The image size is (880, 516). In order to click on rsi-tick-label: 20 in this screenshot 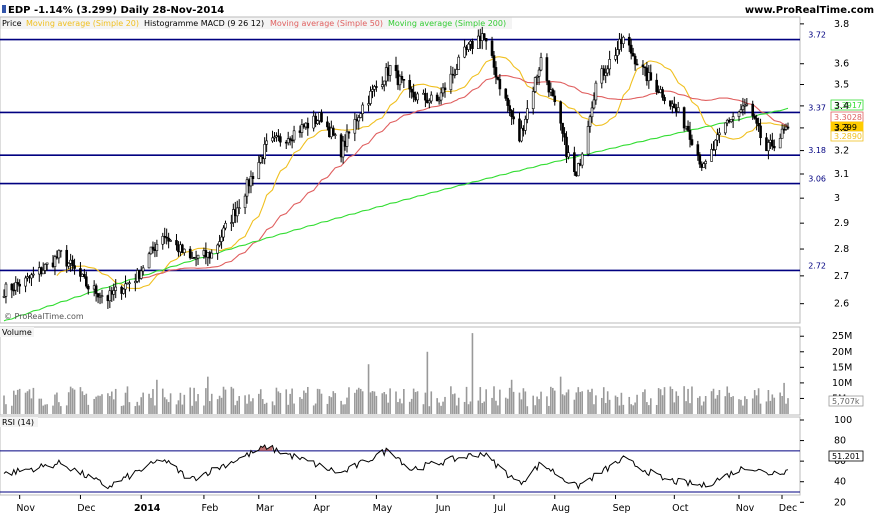, I will do `click(840, 502)`.